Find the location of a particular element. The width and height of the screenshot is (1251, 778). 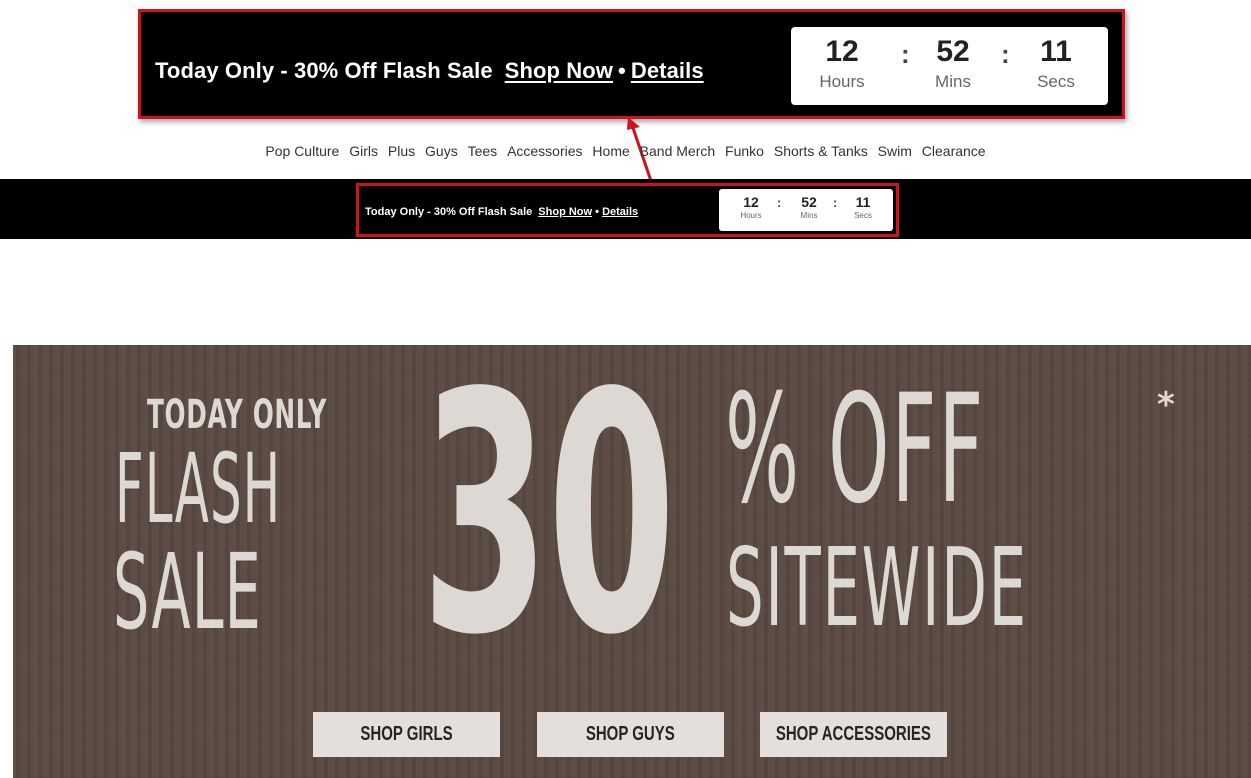

nav-item-tees: Tees is located at coordinates (483, 151).